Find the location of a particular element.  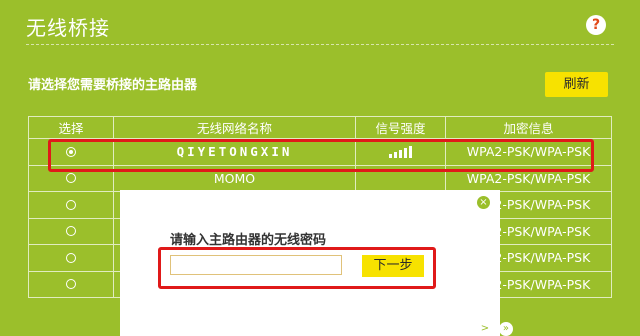

next-page-icon: > is located at coordinates (484, 329).